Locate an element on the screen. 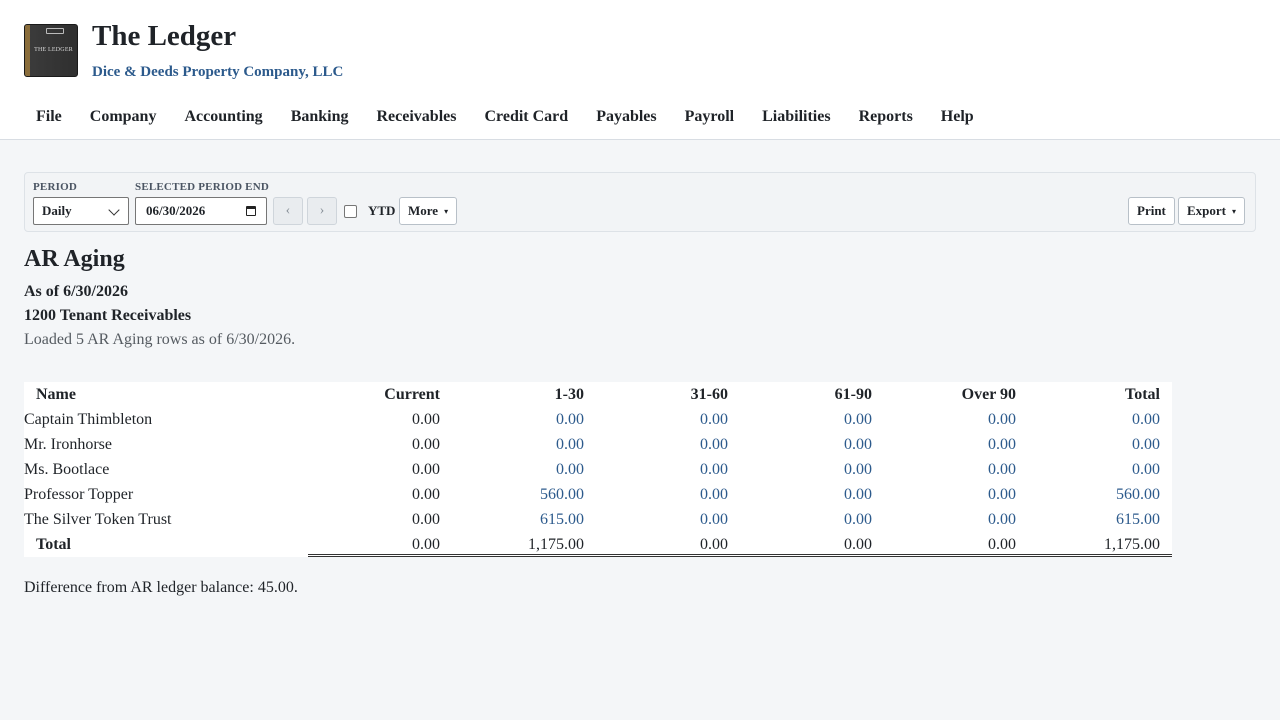 Image resolution: width=1280 pixels, height=720 pixels. export-button: Export ▾ is located at coordinates (1212, 211).